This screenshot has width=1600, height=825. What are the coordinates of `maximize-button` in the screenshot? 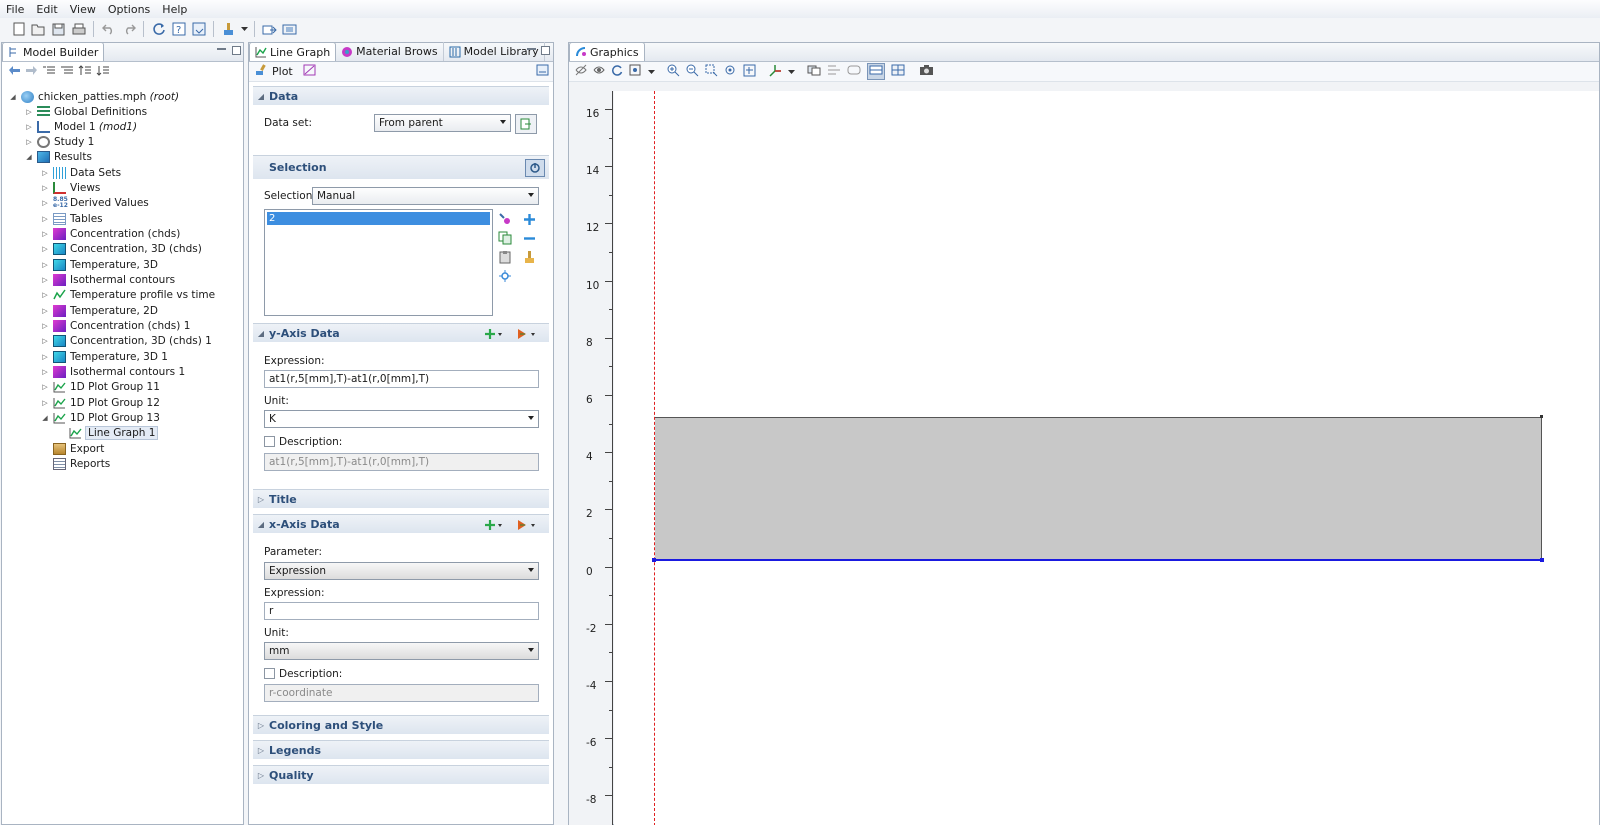 It's located at (236, 50).